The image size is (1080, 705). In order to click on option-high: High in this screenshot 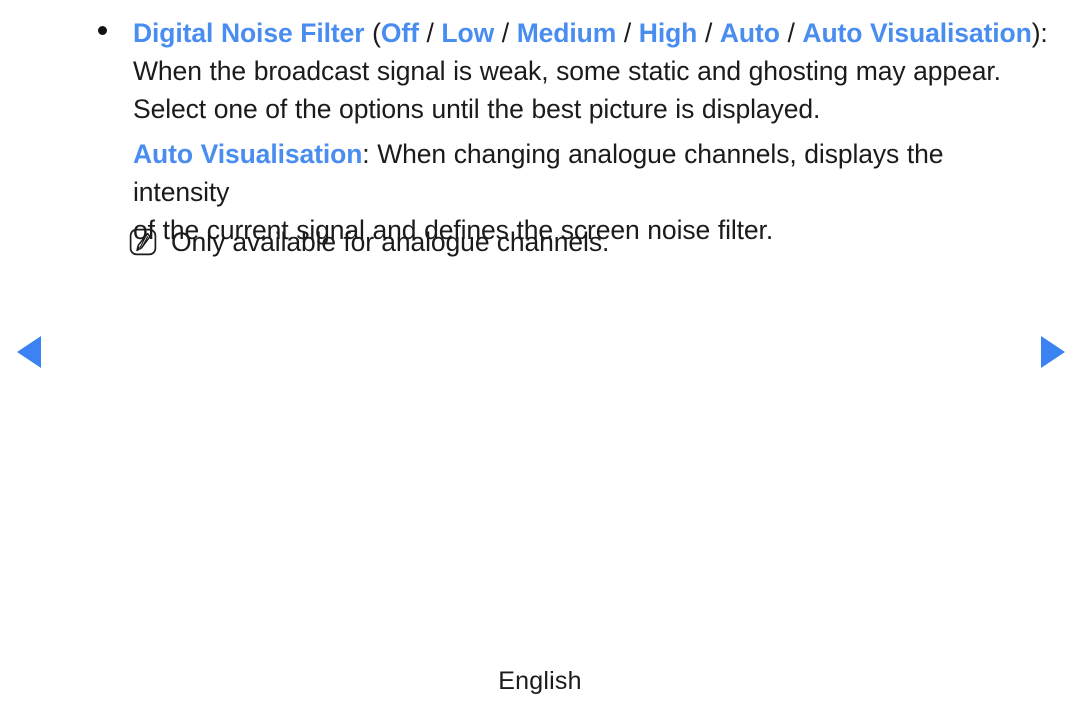, I will do `click(668, 33)`.